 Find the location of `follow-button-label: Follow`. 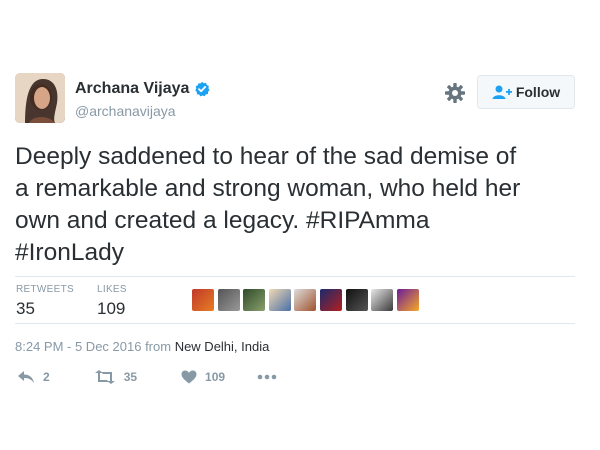

follow-button-label: Follow is located at coordinates (538, 92).